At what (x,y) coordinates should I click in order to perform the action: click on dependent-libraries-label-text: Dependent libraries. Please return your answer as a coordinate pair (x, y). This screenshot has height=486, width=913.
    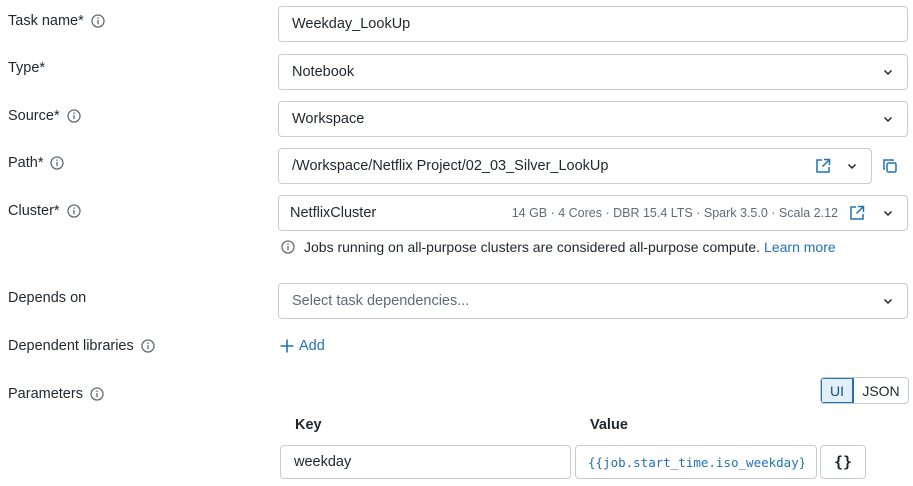
    Looking at the image, I should click on (71, 346).